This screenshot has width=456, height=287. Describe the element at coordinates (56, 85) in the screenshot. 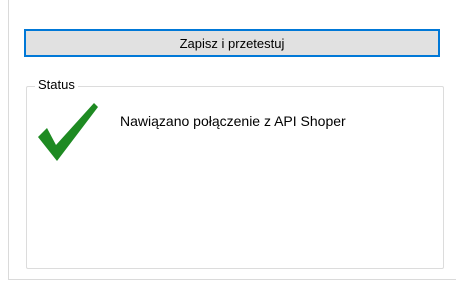

I see `status-group-label: Status` at that location.